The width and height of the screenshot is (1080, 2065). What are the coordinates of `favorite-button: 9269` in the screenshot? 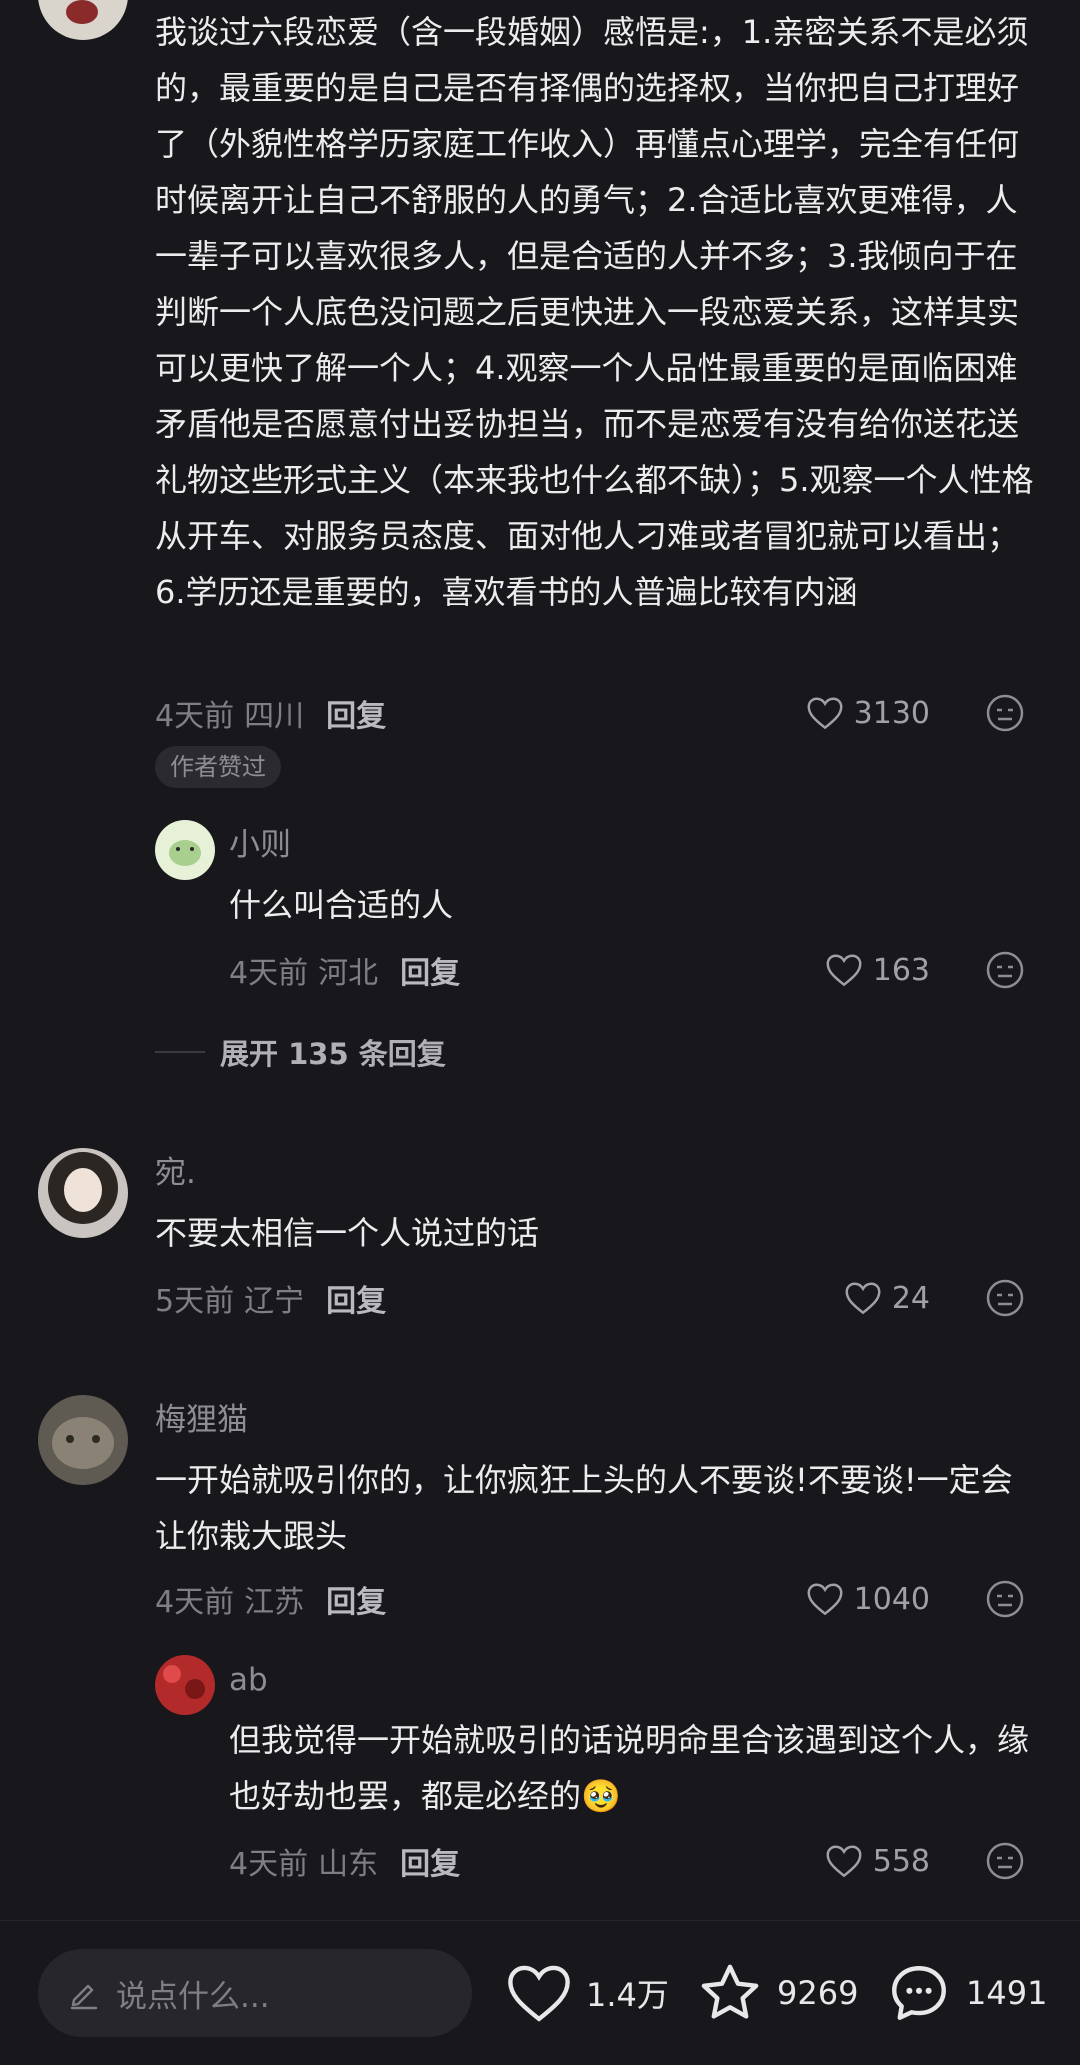 It's located at (777, 1993).